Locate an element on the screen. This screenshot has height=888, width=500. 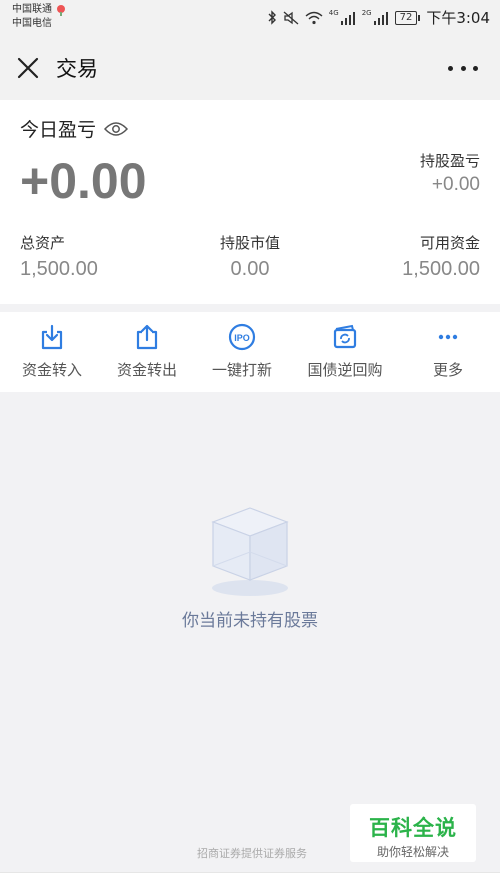
watermark-subtitle: 助你轻松解决 is located at coordinates (412, 852).